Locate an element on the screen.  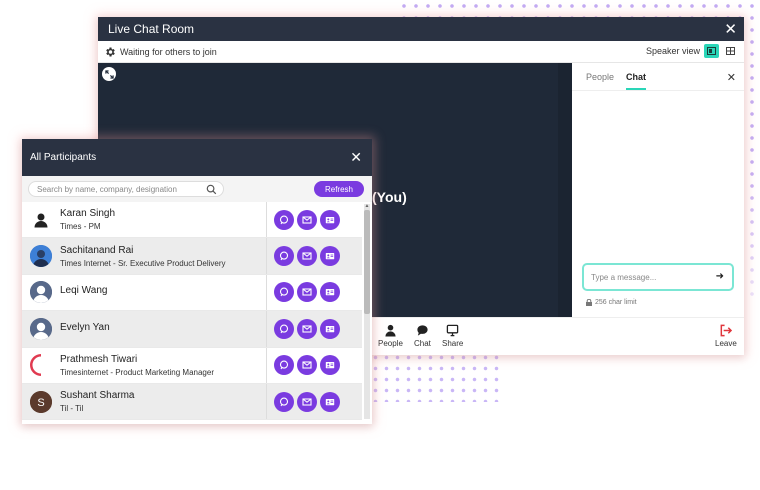
leave-button: Leave is located at coordinates (726, 336).